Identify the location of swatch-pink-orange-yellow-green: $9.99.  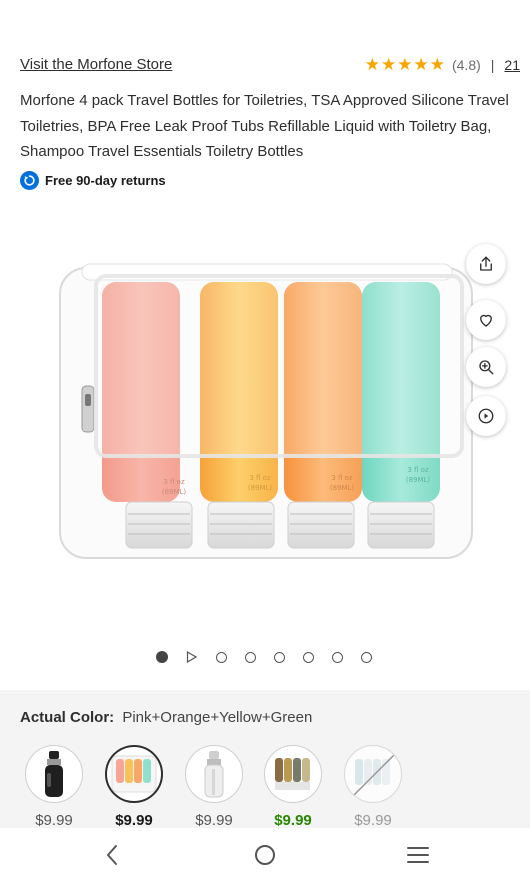
(134, 787).